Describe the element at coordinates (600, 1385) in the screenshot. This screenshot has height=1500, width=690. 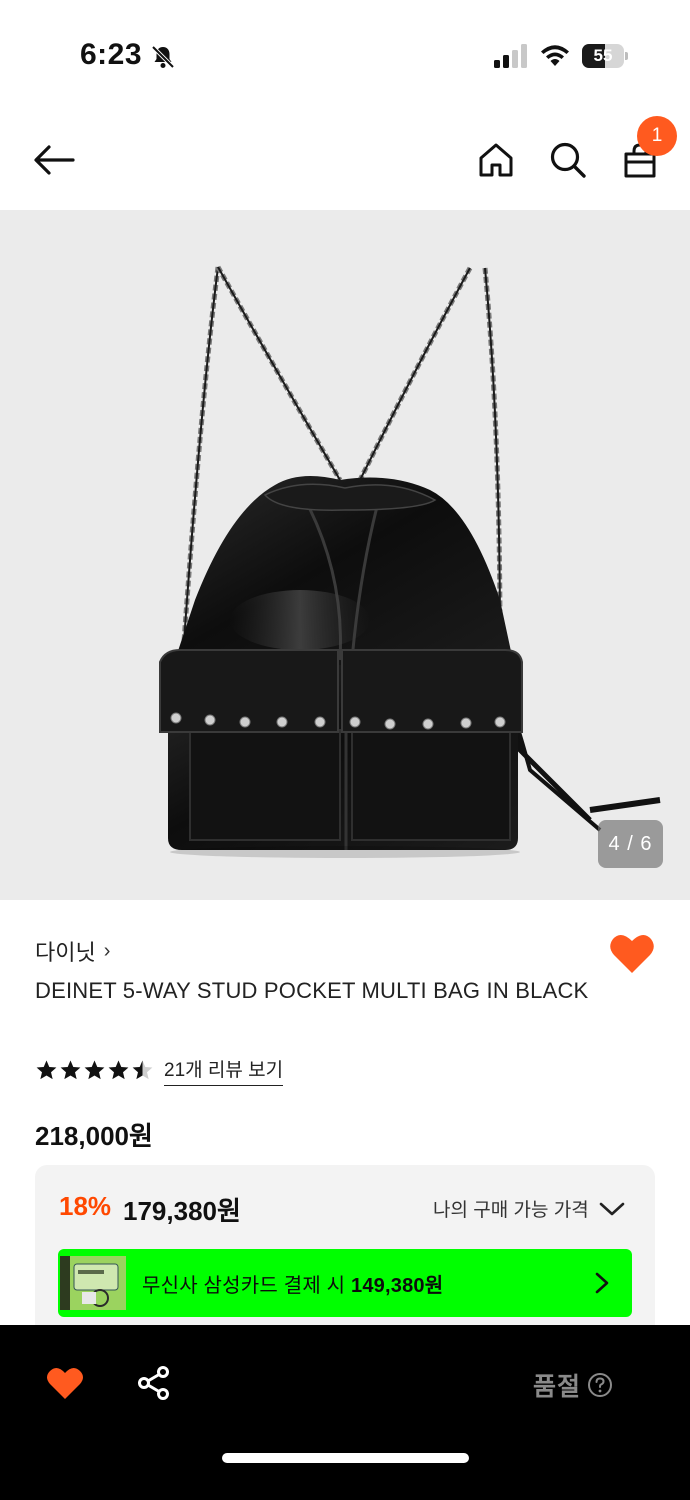
I see `help-icon` at that location.